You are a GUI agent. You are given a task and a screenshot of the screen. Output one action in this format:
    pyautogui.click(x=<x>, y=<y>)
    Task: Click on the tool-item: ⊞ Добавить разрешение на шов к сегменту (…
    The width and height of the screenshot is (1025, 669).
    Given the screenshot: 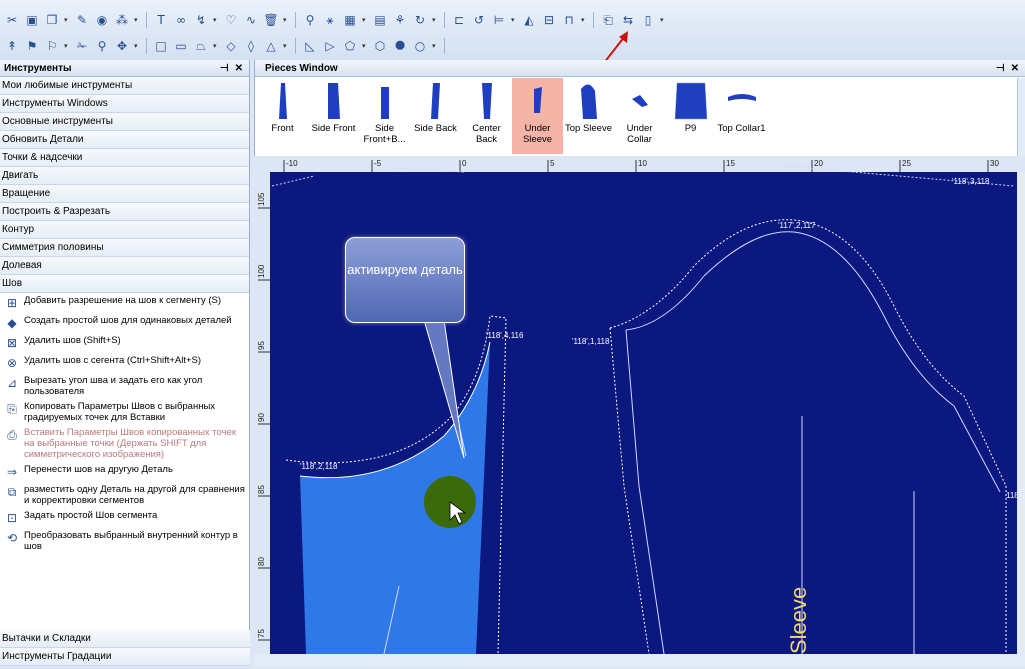 What is the action you would take?
    pyautogui.click(x=124, y=303)
    